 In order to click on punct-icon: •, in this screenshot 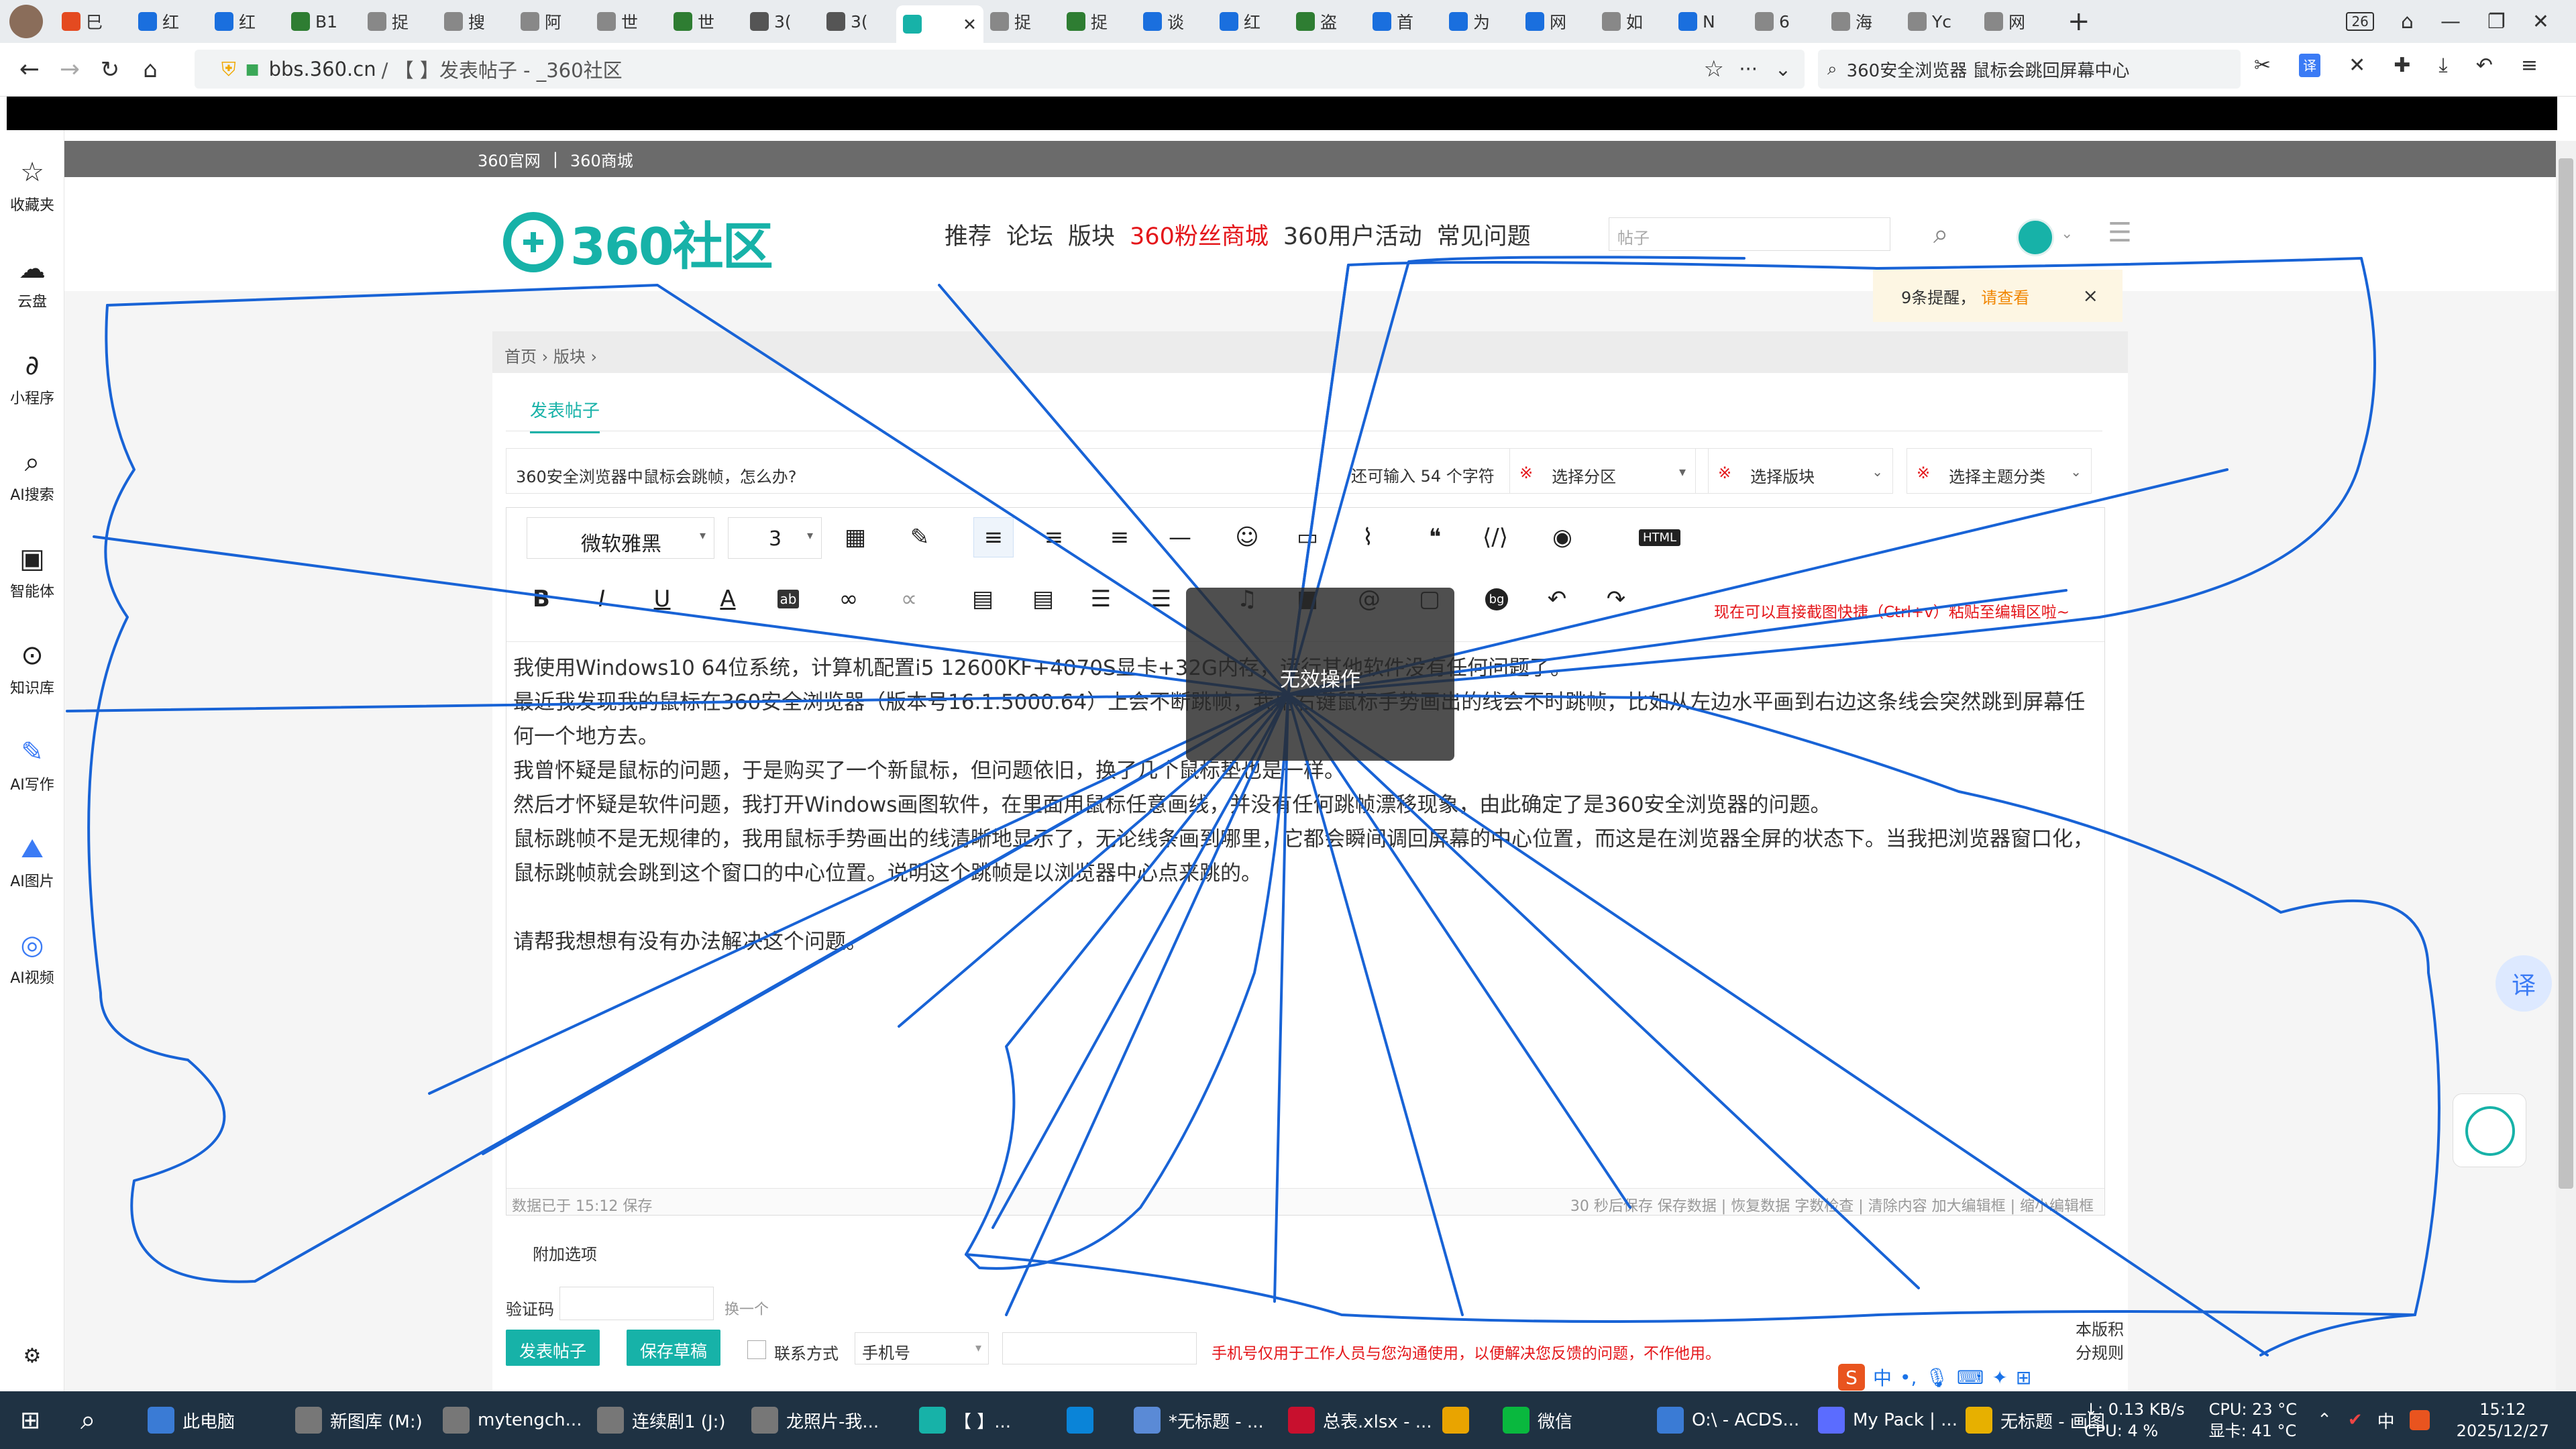, I will do `click(1908, 1377)`.